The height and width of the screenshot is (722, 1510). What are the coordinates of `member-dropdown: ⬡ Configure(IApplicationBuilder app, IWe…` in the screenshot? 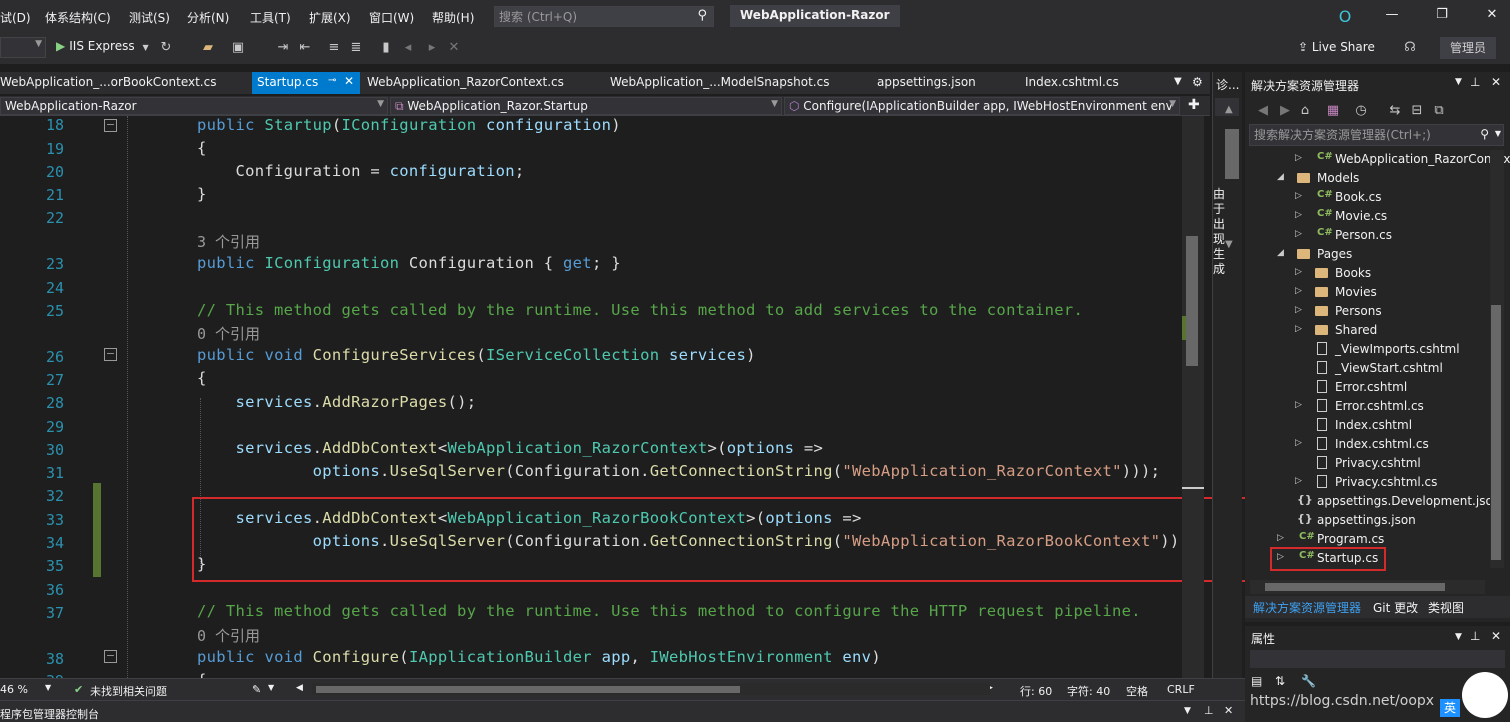 It's located at (982, 106).